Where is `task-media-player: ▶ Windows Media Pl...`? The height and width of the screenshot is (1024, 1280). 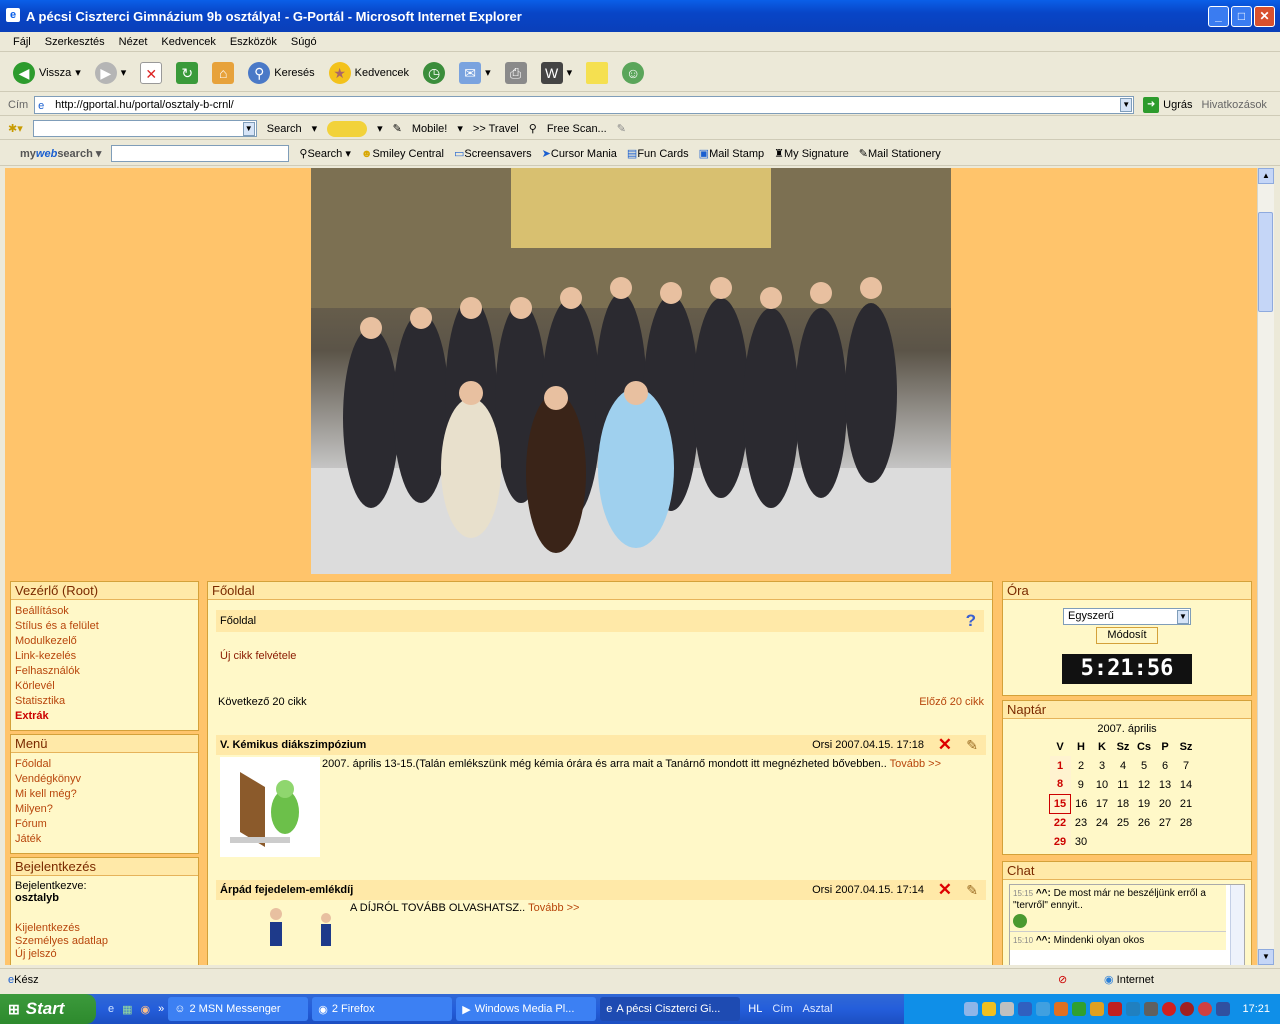
task-media-player: ▶ Windows Media Pl... is located at coordinates (526, 1009).